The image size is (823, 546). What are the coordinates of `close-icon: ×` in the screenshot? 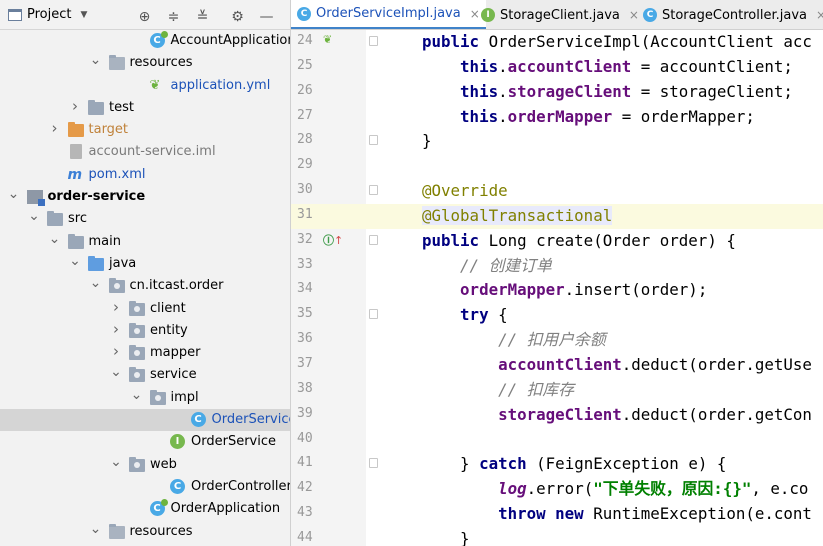 It's located at (819, 15).